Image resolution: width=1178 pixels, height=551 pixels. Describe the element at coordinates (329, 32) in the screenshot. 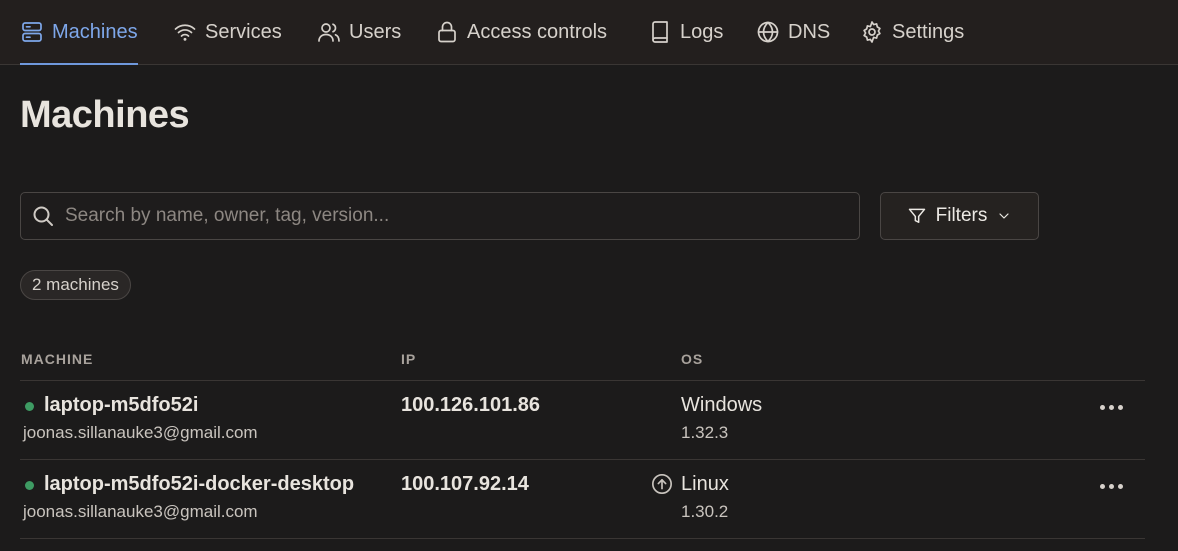

I see `users-icon` at that location.